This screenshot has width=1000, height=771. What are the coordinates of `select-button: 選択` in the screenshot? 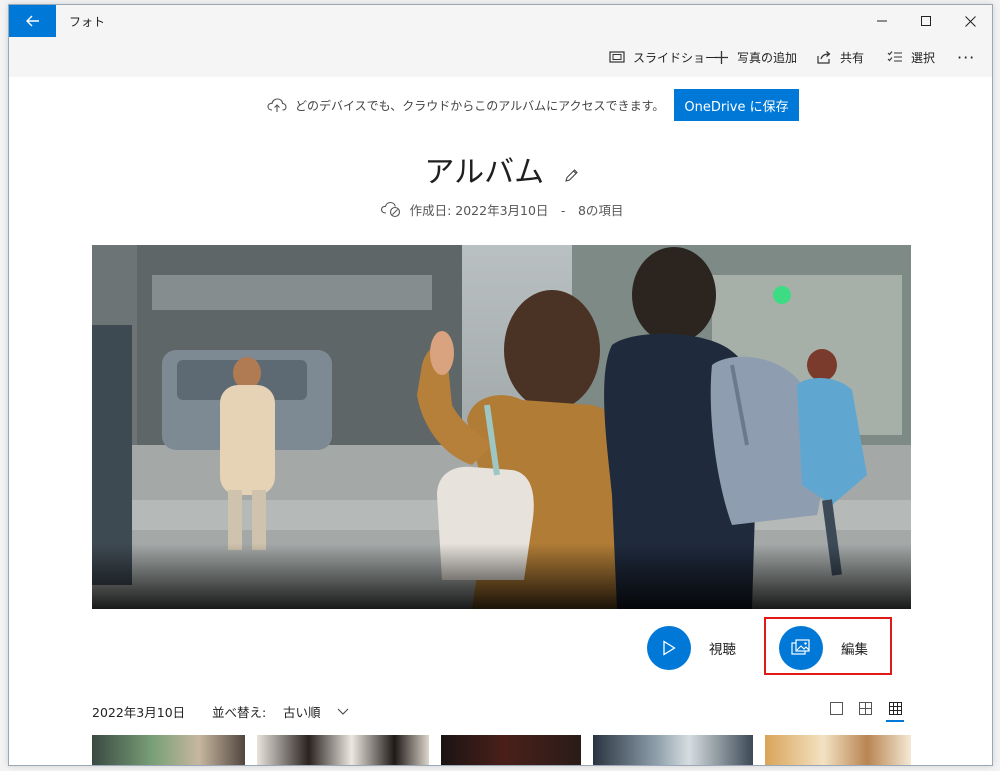 It's located at (911, 57).